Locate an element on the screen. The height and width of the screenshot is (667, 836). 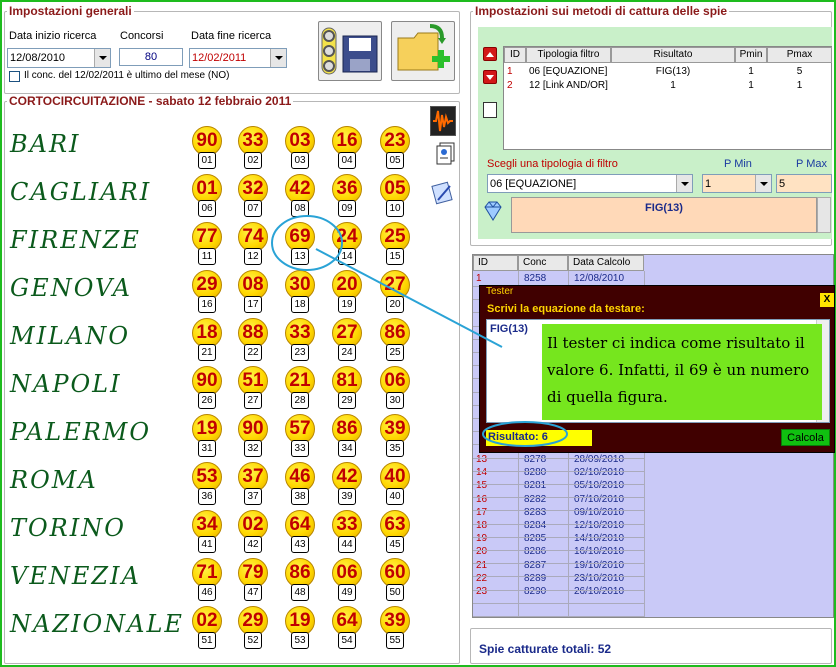
callout-line is located at coordinates (409, 298).